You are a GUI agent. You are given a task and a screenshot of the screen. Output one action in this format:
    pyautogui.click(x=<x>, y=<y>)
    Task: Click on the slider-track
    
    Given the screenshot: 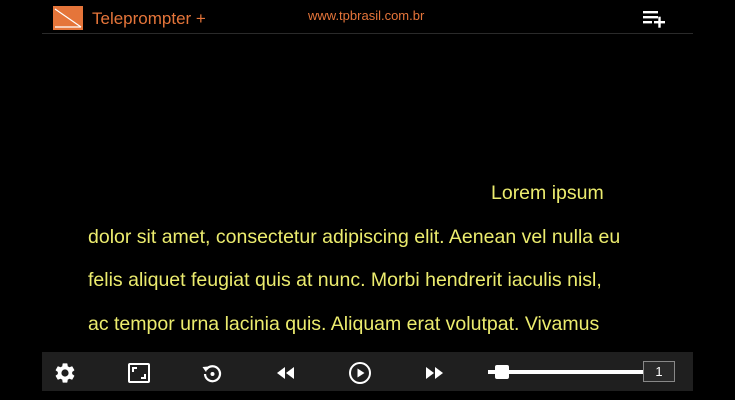 What is the action you would take?
    pyautogui.click(x=566, y=372)
    